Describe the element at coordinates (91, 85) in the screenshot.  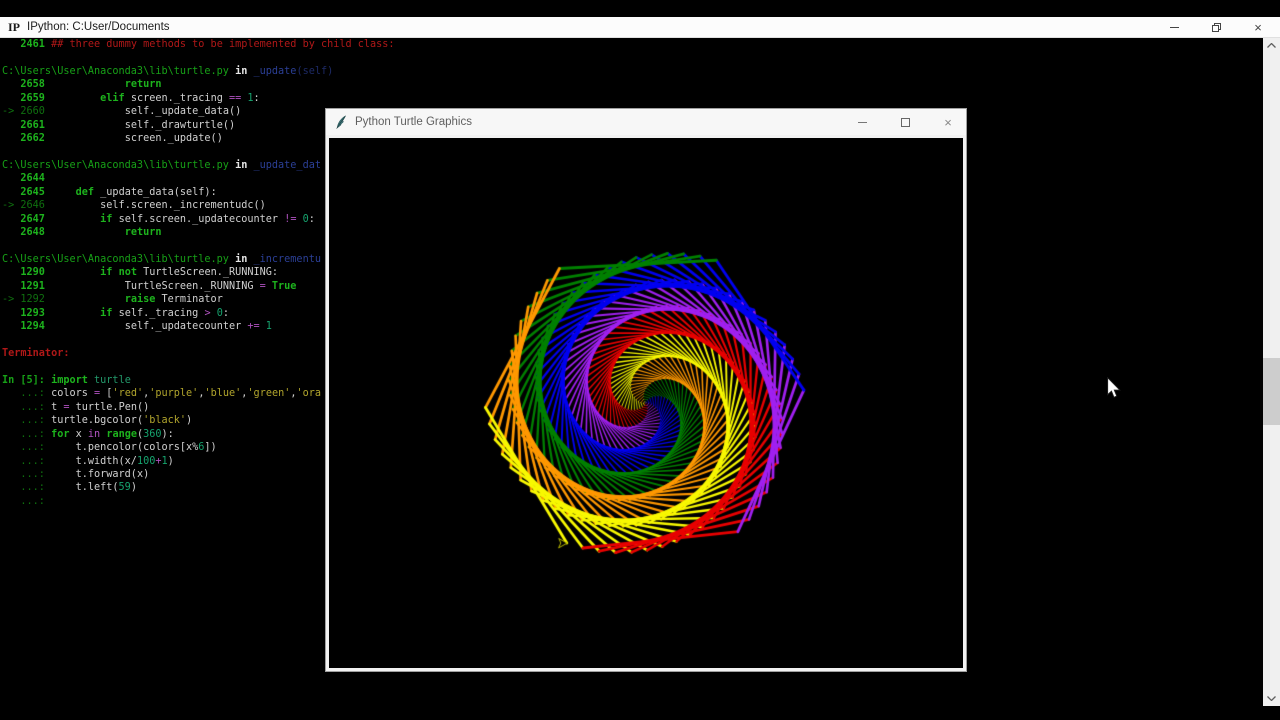
I see `console-line: 2658 return` at that location.